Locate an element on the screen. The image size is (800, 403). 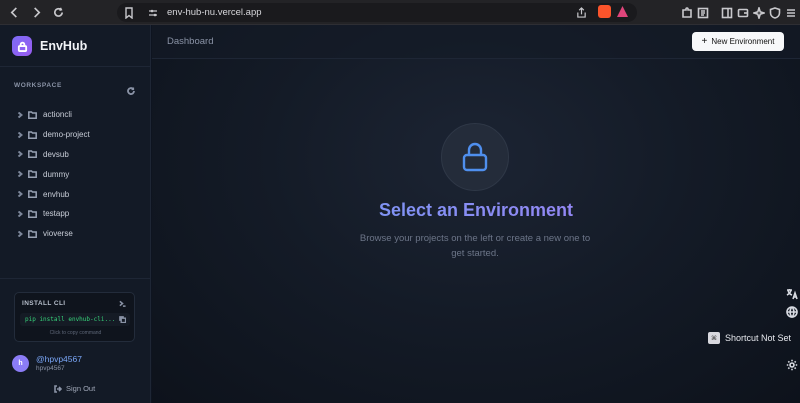
project-name: vioverse is located at coordinates (58, 234).